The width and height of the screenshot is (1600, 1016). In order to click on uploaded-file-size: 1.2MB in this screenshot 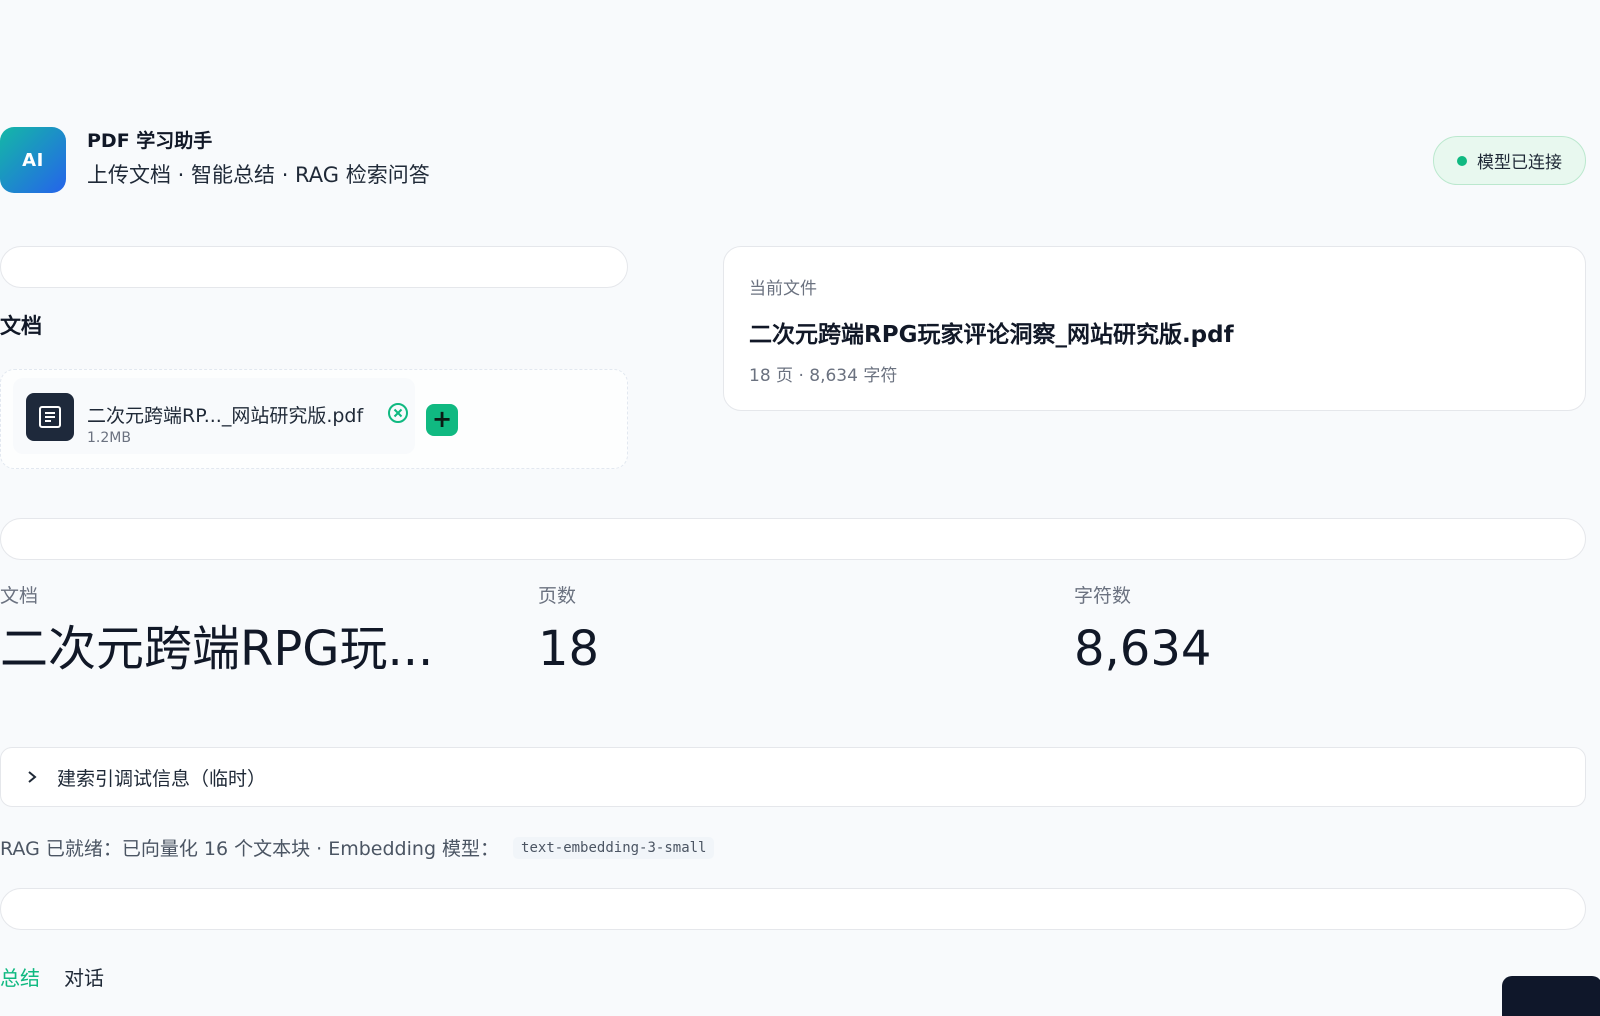, I will do `click(109, 438)`.